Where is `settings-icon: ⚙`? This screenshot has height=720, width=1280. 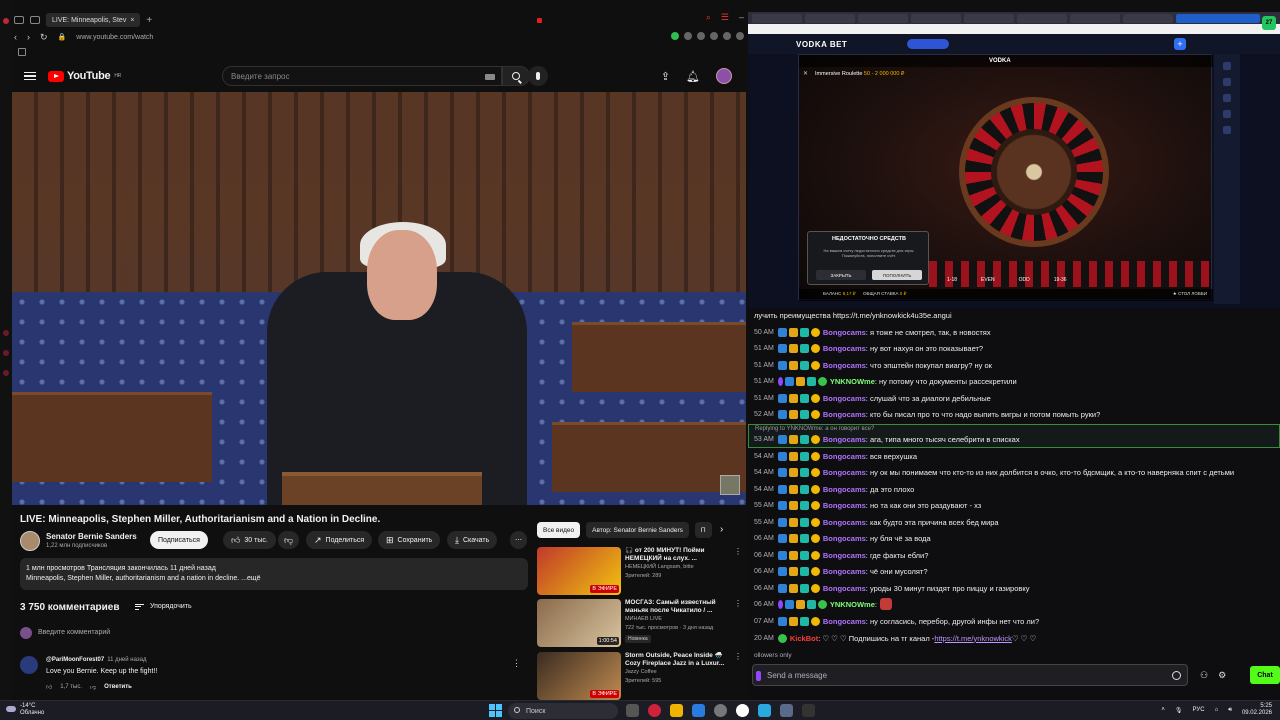 settings-icon: ⚙ is located at coordinates (1222, 675).